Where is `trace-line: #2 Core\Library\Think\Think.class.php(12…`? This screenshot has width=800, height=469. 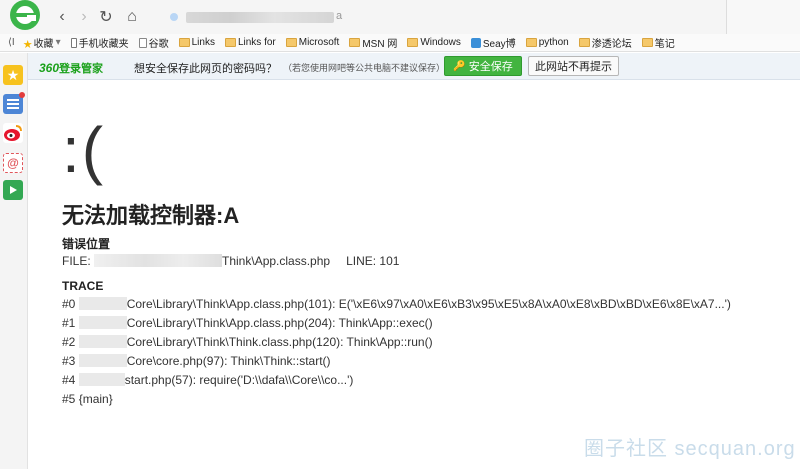 trace-line: #2 Core\Library\Think\Think.class.php(12… is located at coordinates (247, 342).